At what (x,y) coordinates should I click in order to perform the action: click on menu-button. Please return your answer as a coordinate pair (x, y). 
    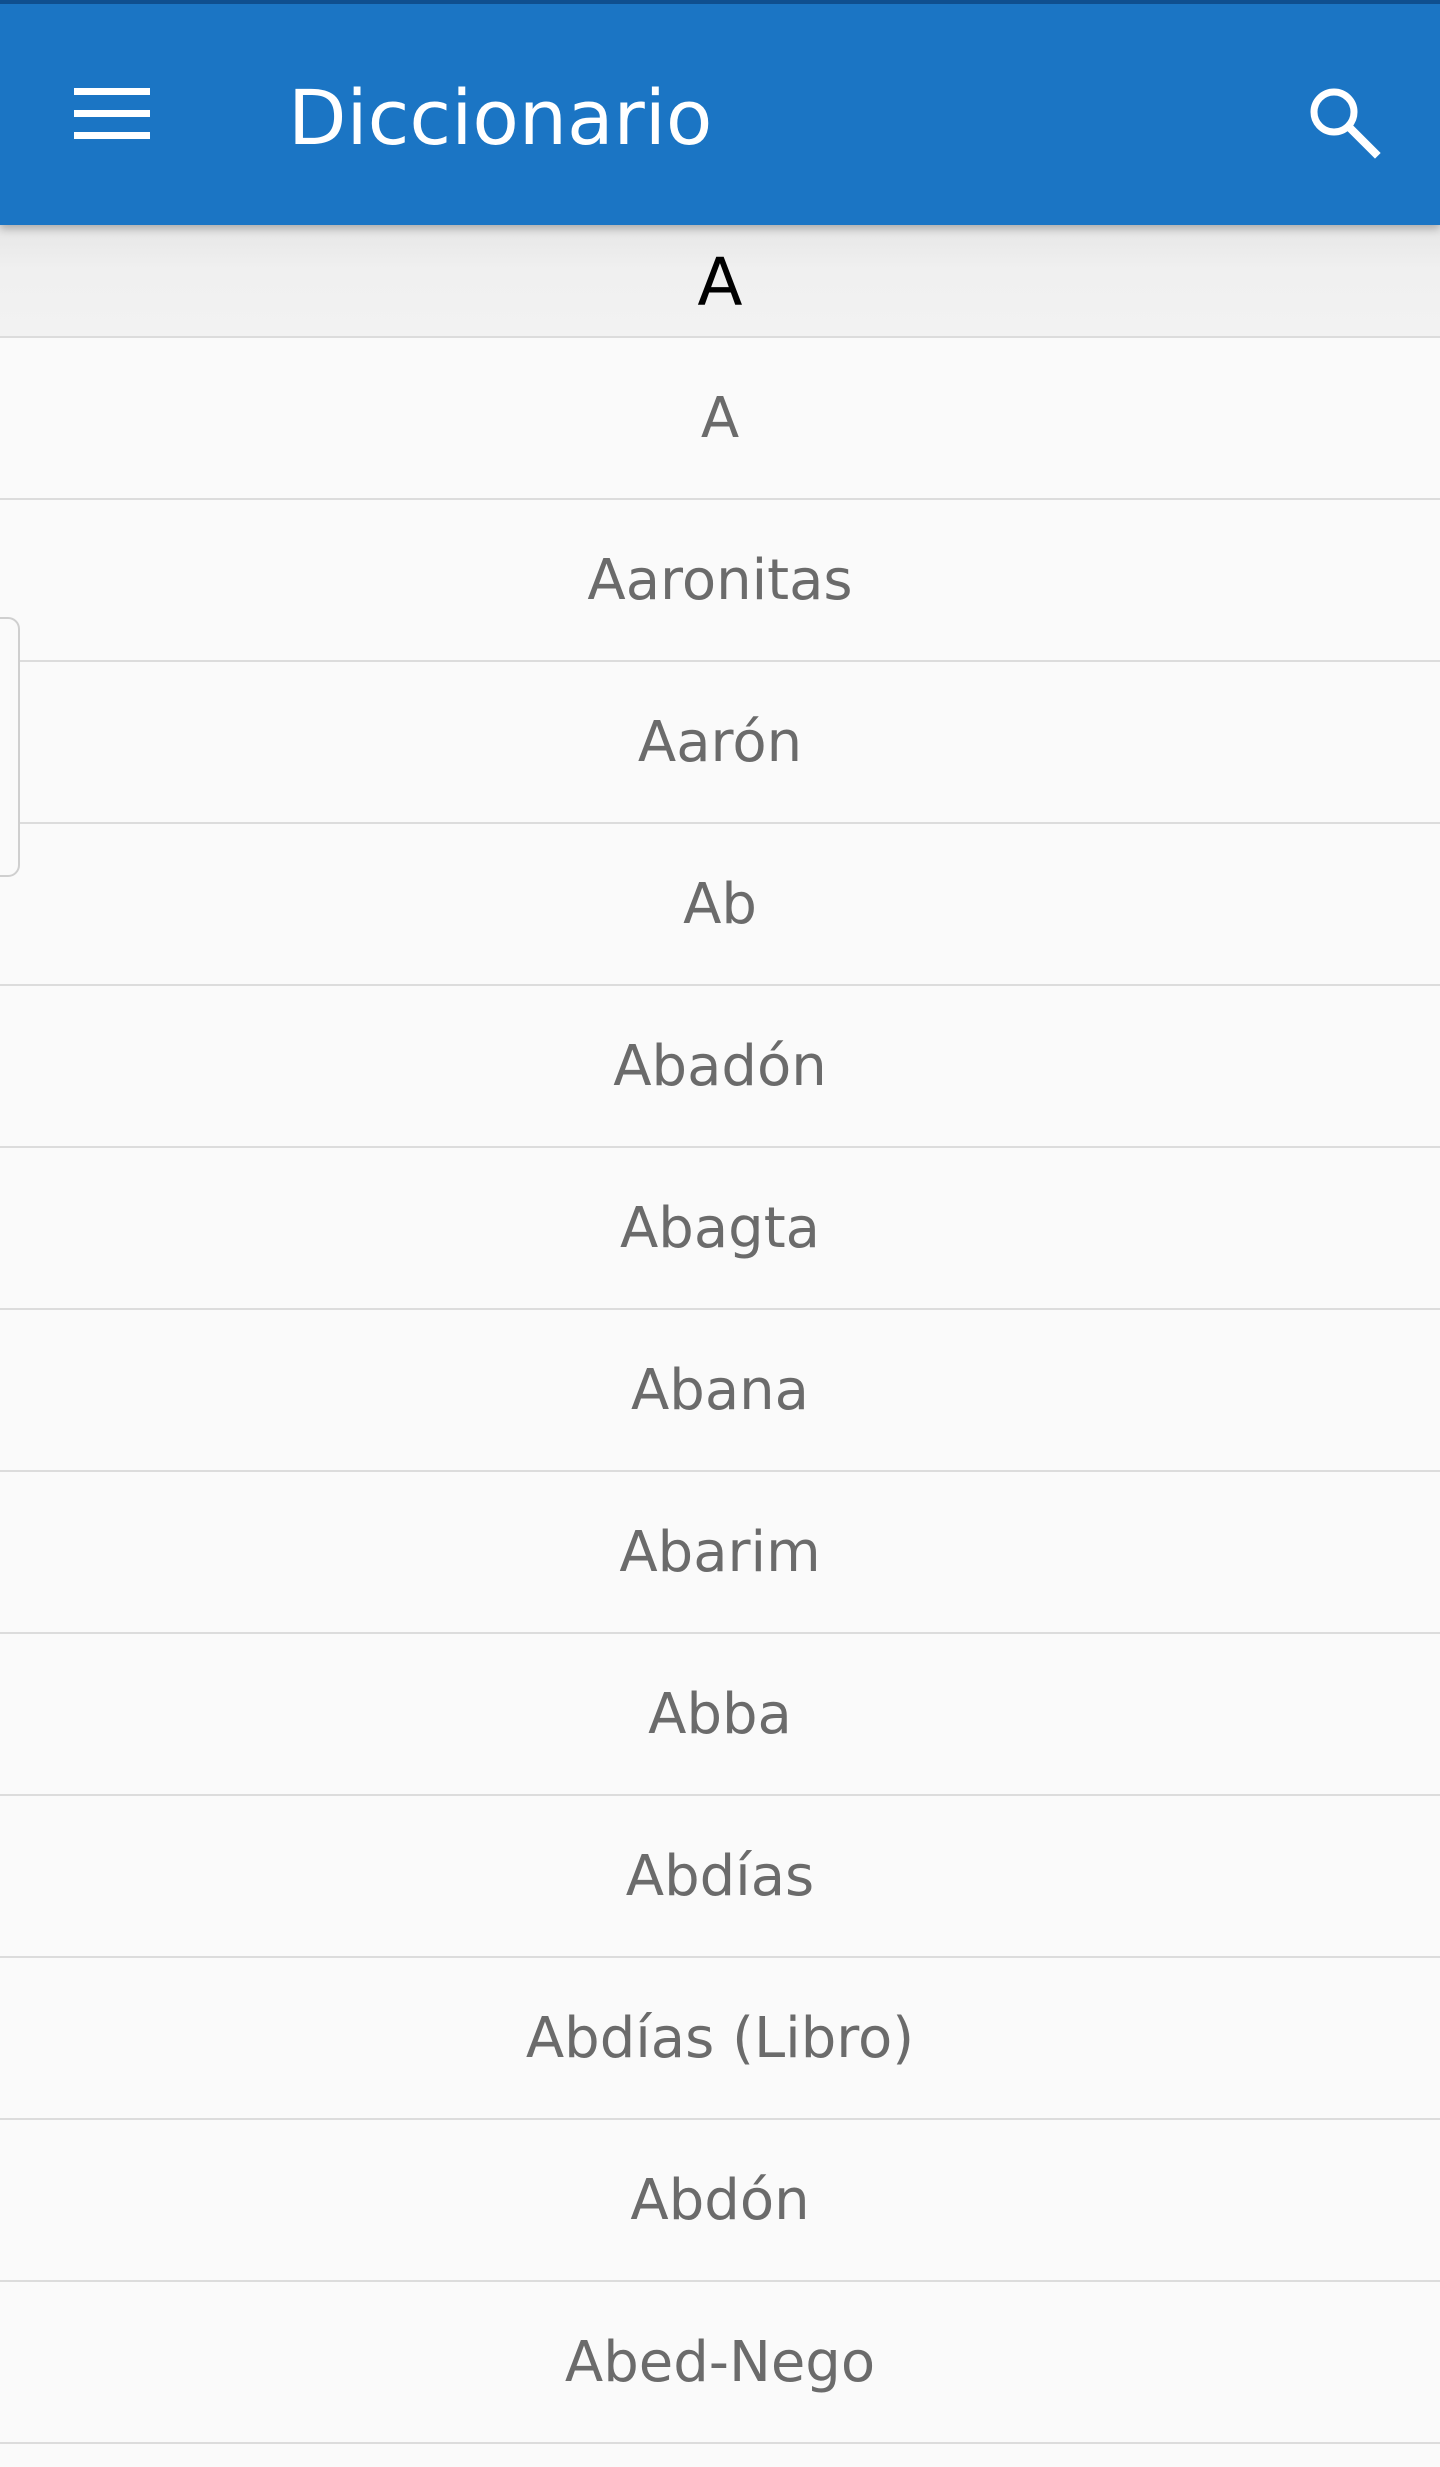
    Looking at the image, I should click on (111, 115).